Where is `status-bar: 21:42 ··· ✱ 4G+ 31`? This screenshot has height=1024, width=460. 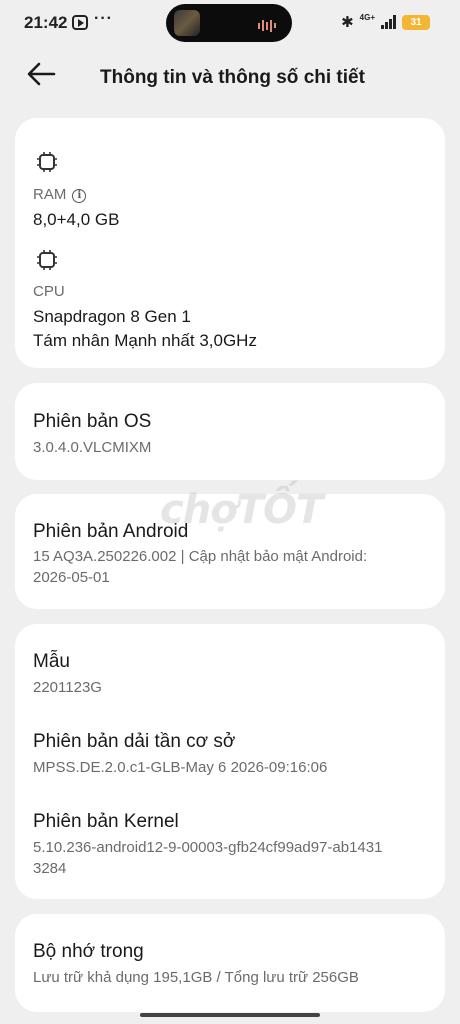 status-bar: 21:42 ··· ✱ 4G+ 31 is located at coordinates (230, 23).